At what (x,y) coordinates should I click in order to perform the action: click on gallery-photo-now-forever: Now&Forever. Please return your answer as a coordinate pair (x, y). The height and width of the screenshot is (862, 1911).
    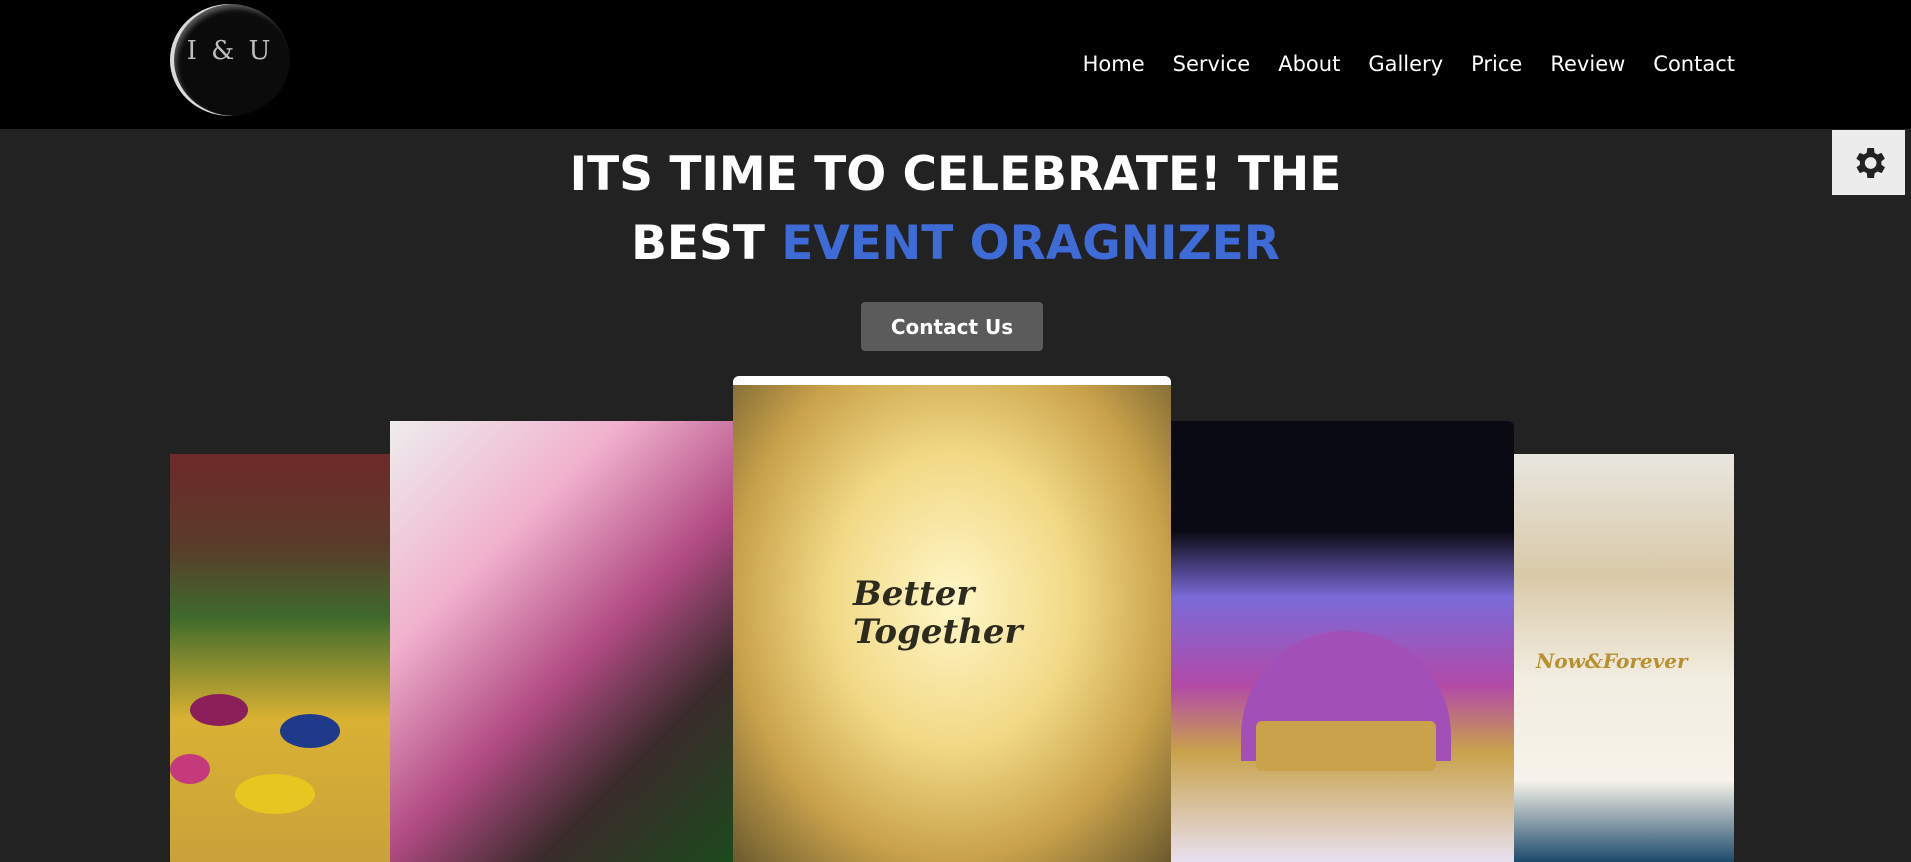
    Looking at the image, I should click on (1624, 658).